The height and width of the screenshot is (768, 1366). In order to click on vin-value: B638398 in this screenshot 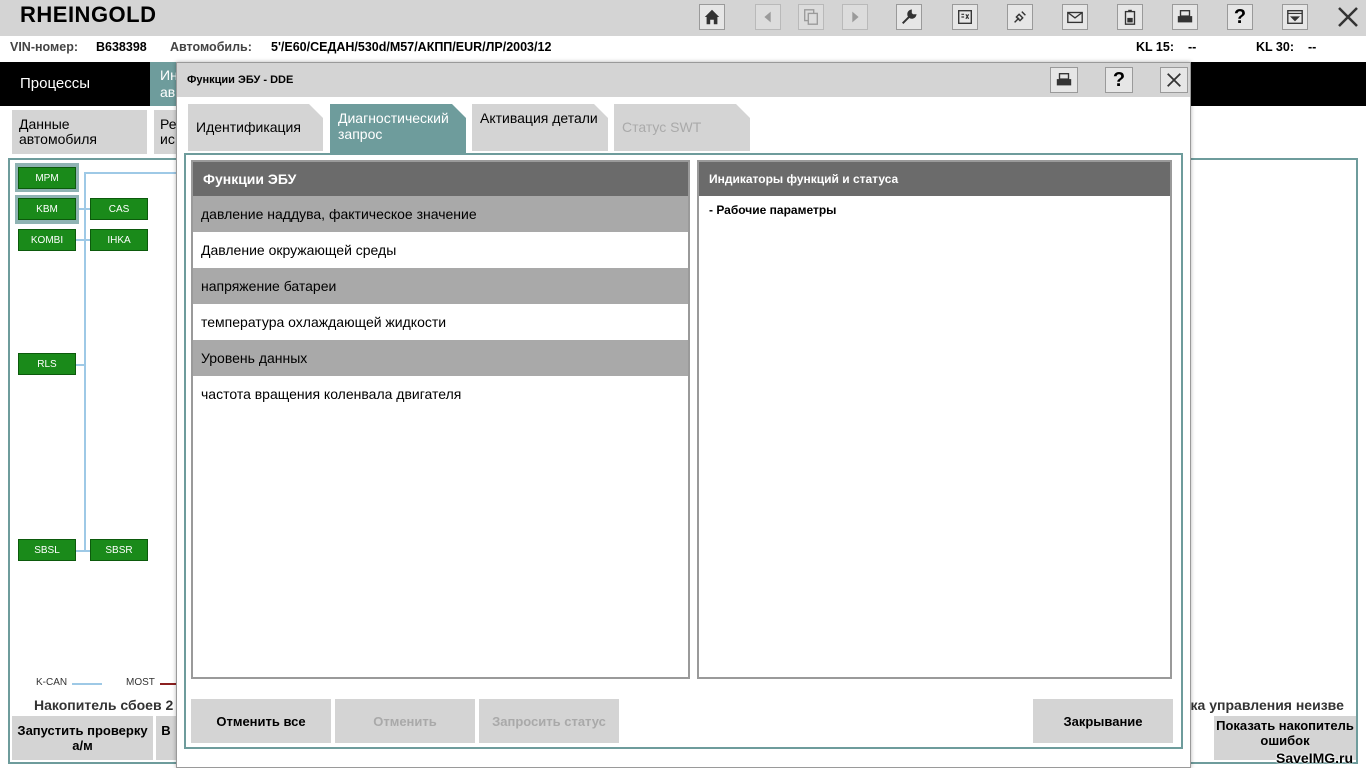, I will do `click(121, 47)`.